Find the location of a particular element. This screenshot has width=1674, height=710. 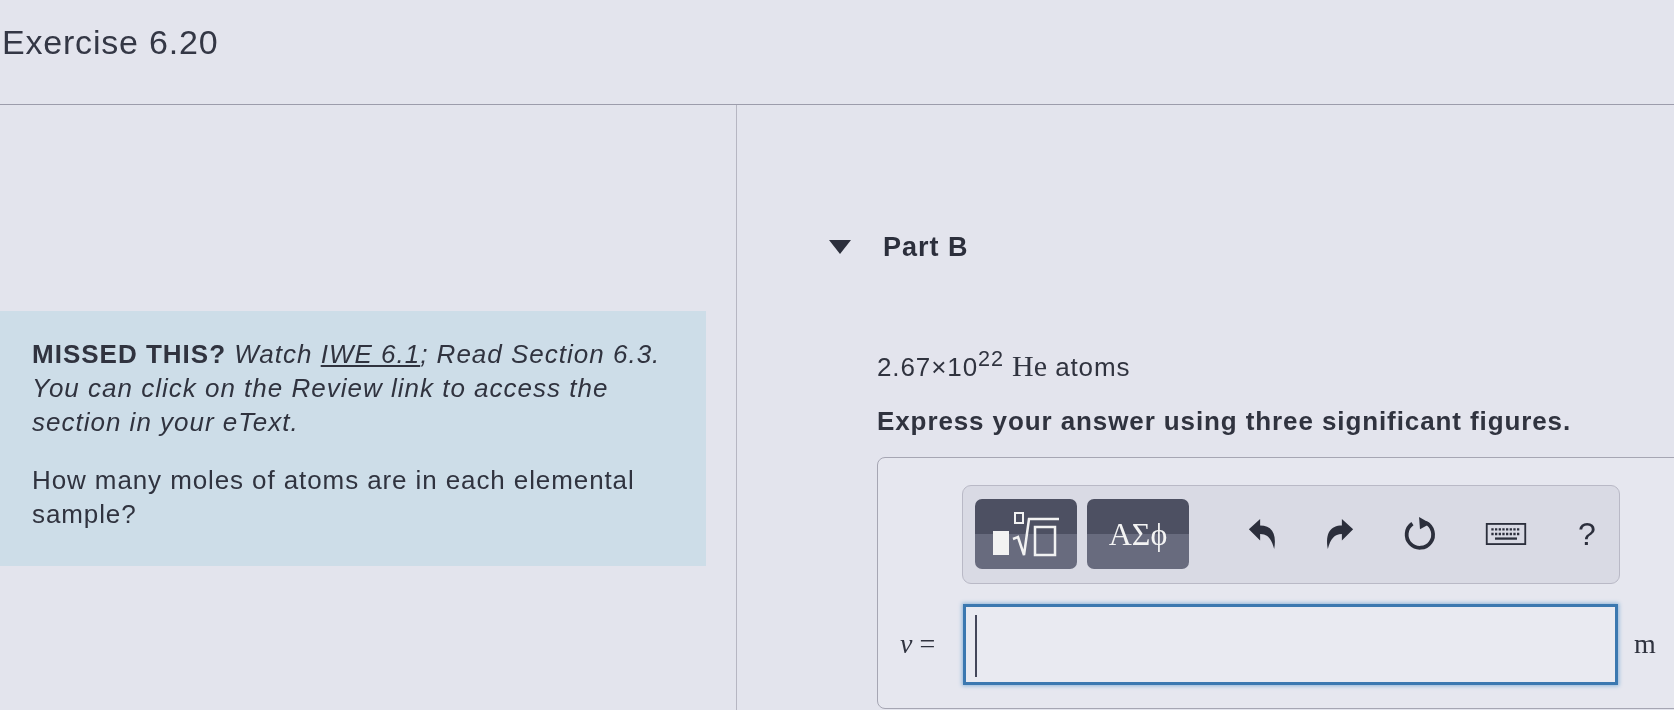

answer-field is located at coordinates (1290, 644).